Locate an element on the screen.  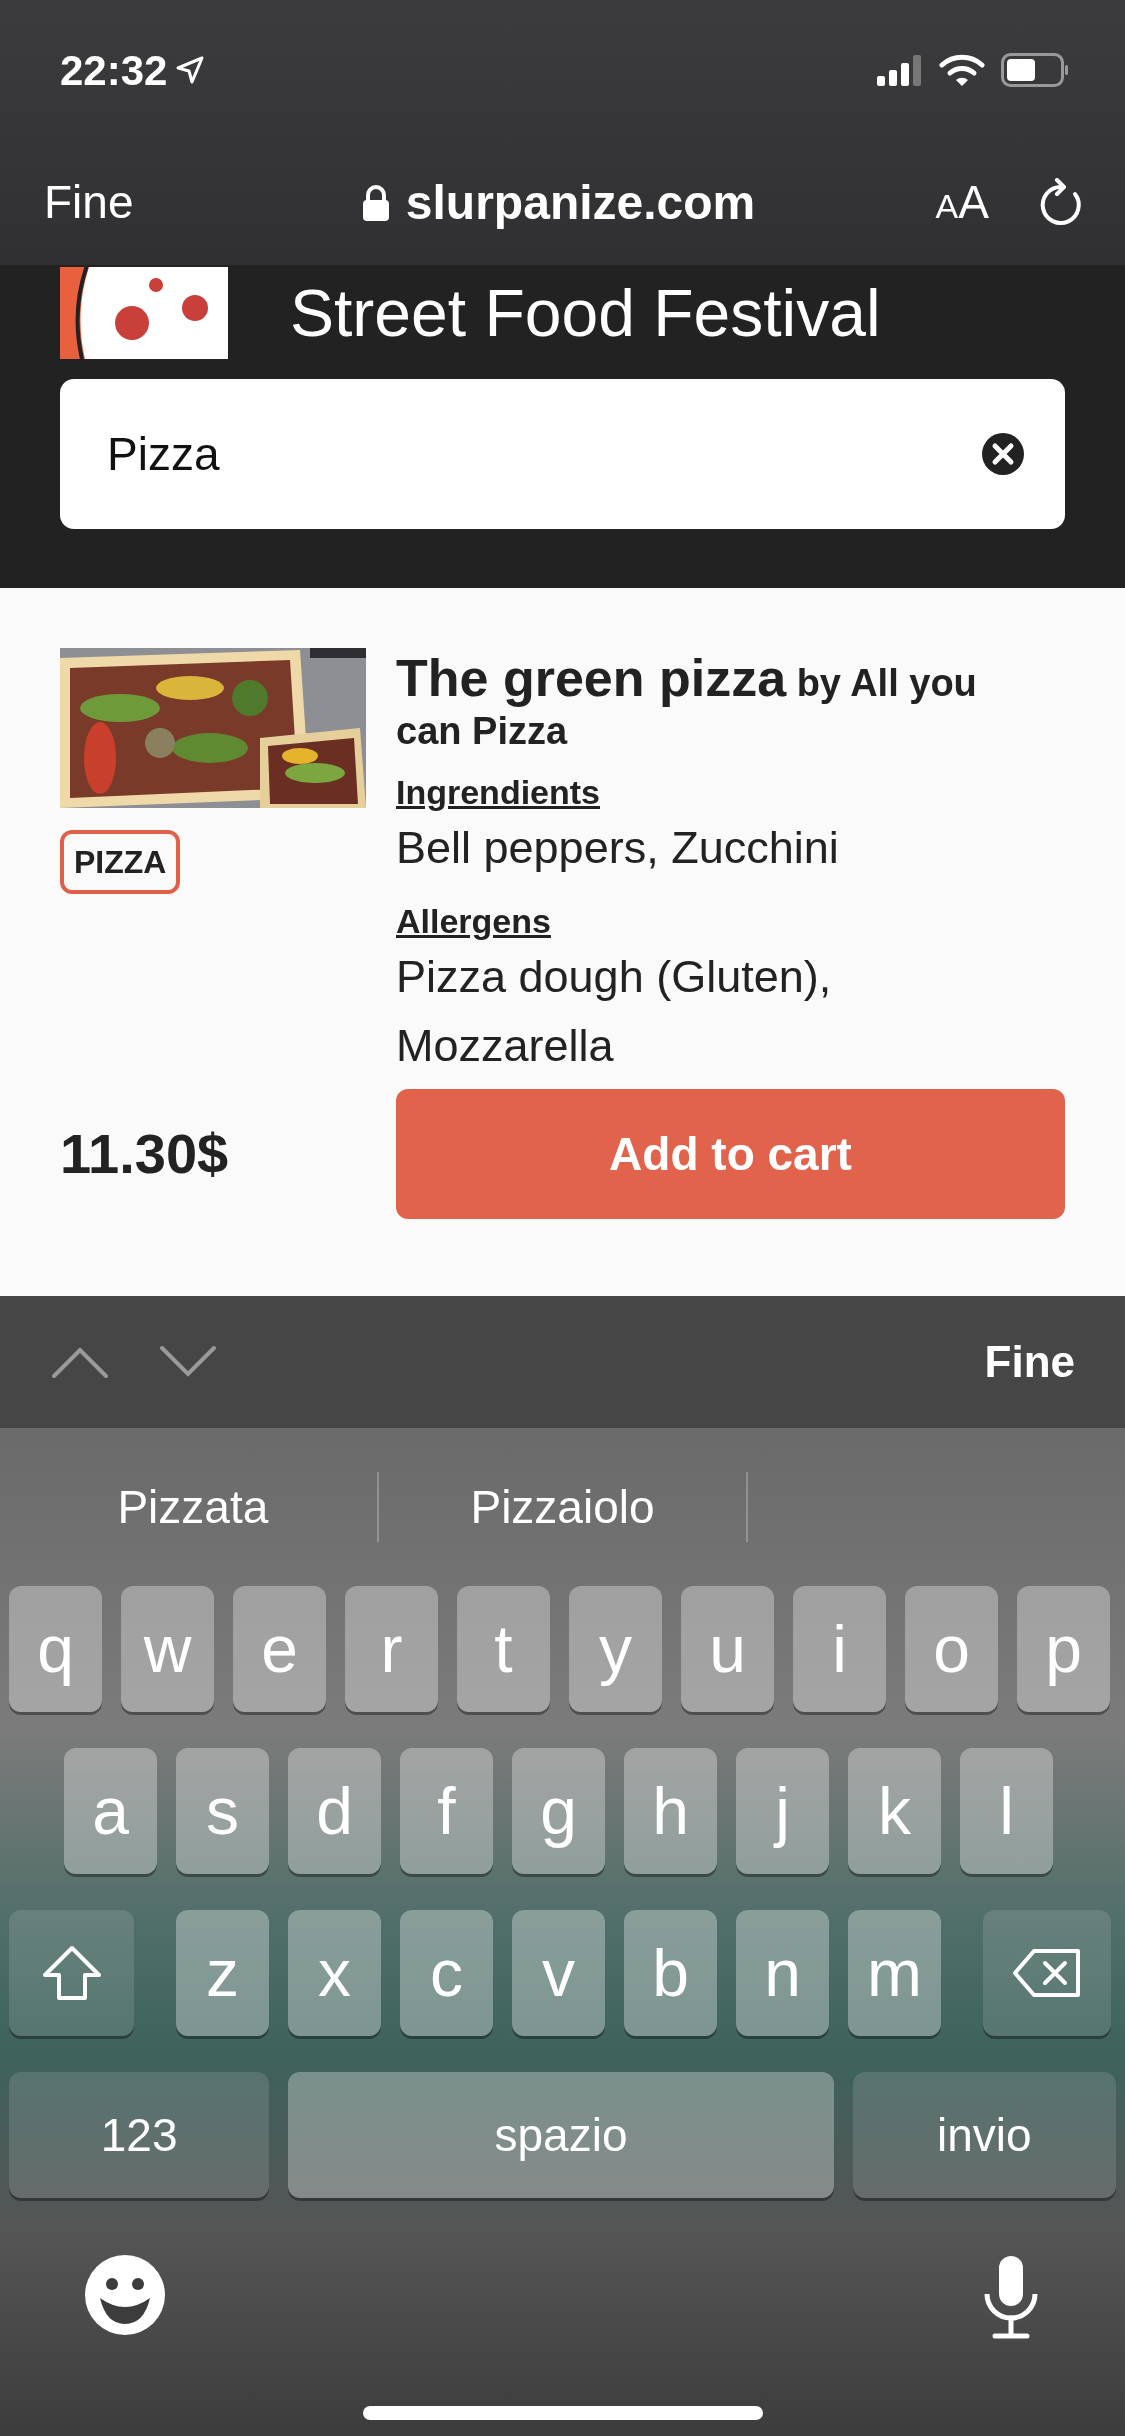
keyboard-key: p is located at coordinates (1063, 1649).